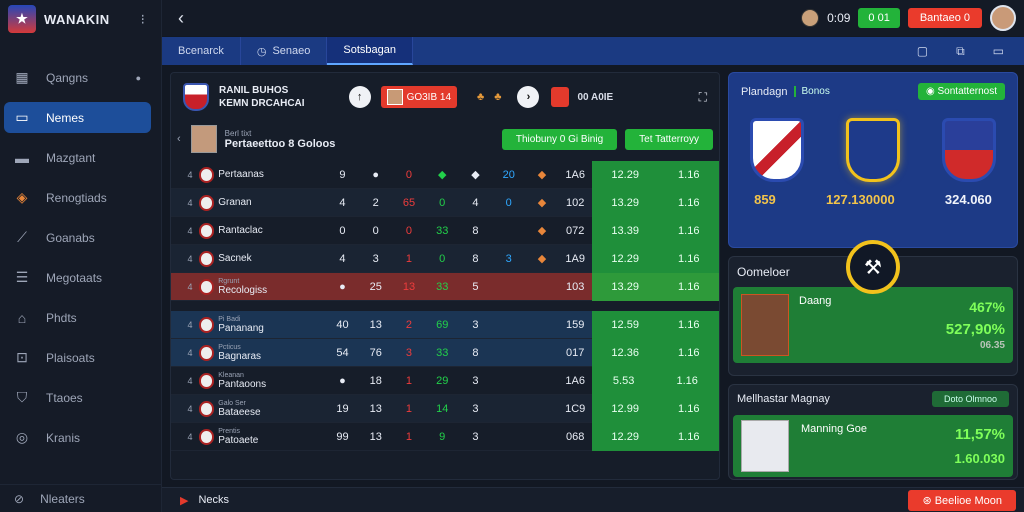  What do you see at coordinates (445, 258) in the screenshot?
I see `table-row: 4 Sacnek 4 3 1 0 8 3 ◆ 1A9 12.29 1.16` at bounding box center [445, 258].